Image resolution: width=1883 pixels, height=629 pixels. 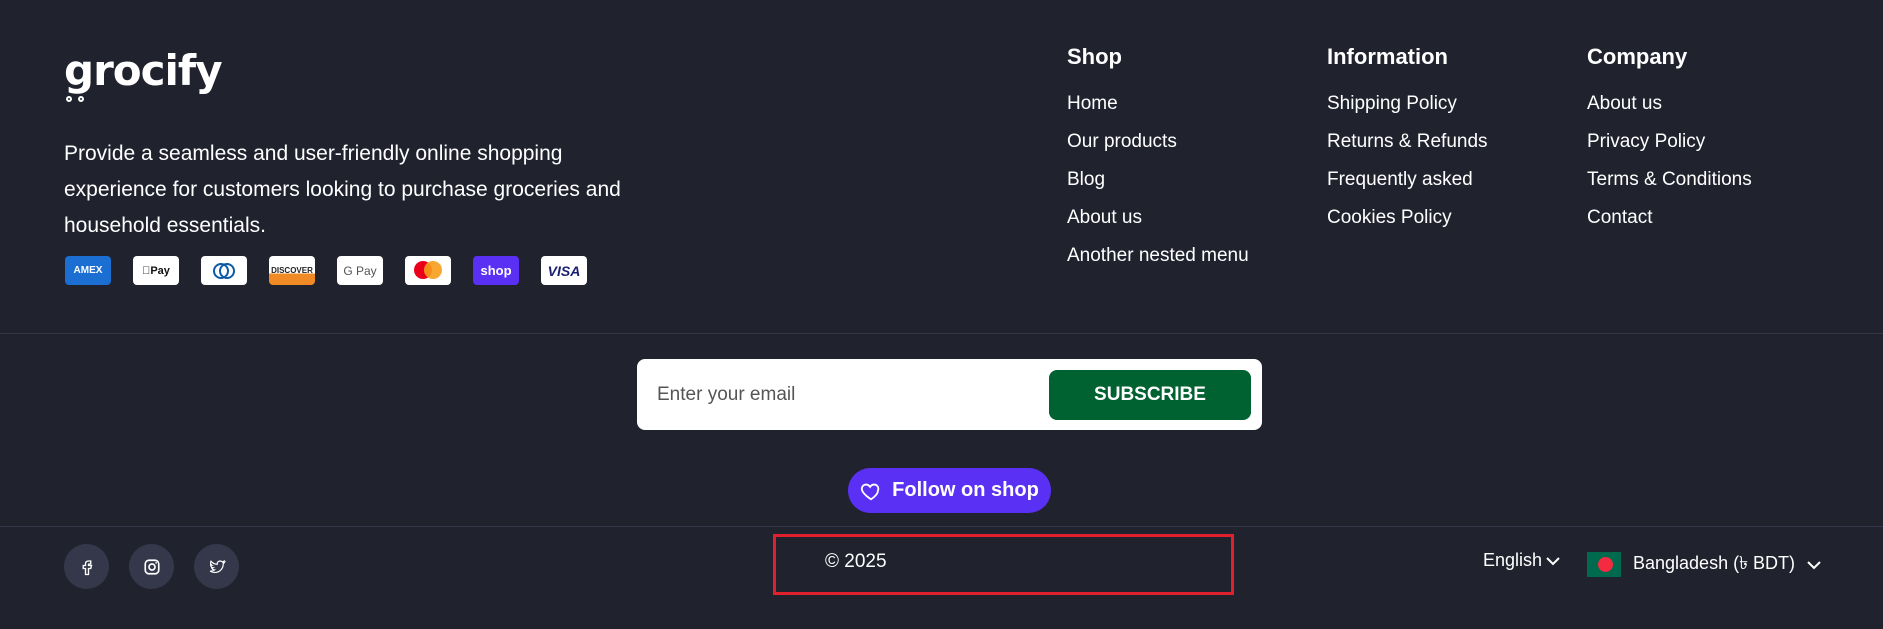 I want to click on mastercard-icon, so click(x=428, y=270).